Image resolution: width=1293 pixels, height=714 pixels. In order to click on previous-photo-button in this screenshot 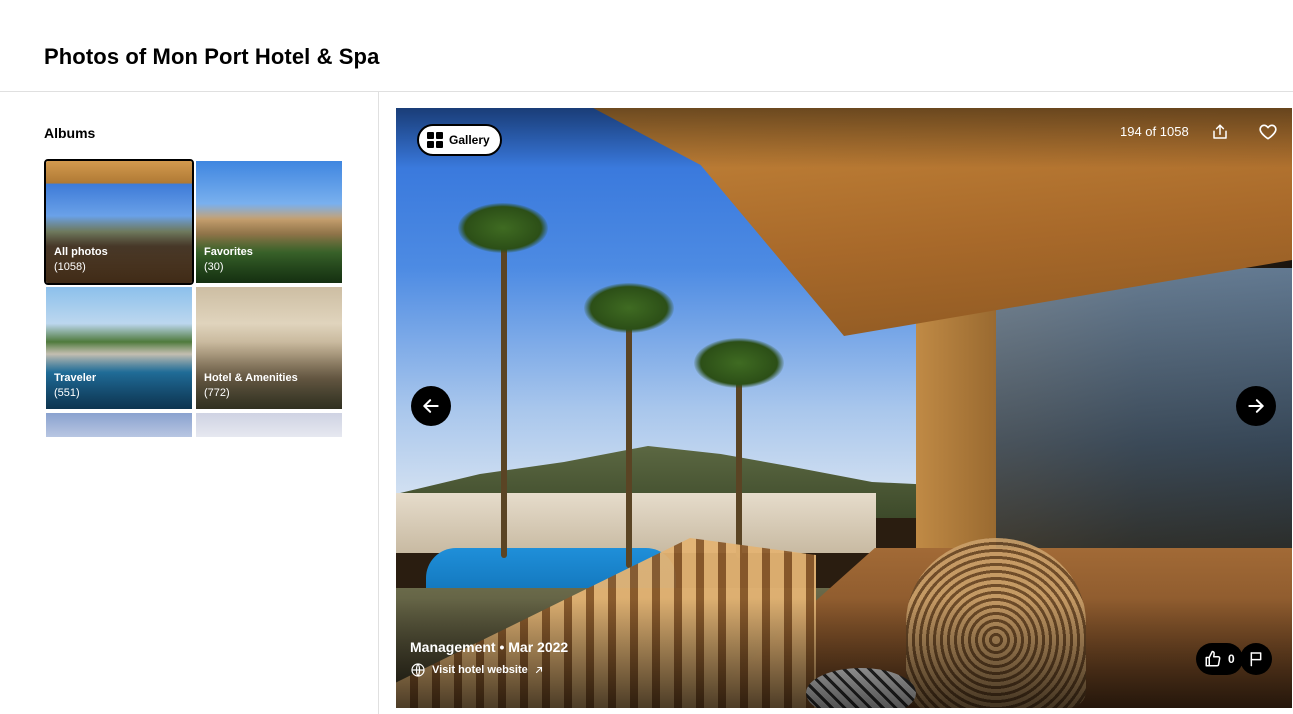, I will do `click(431, 406)`.